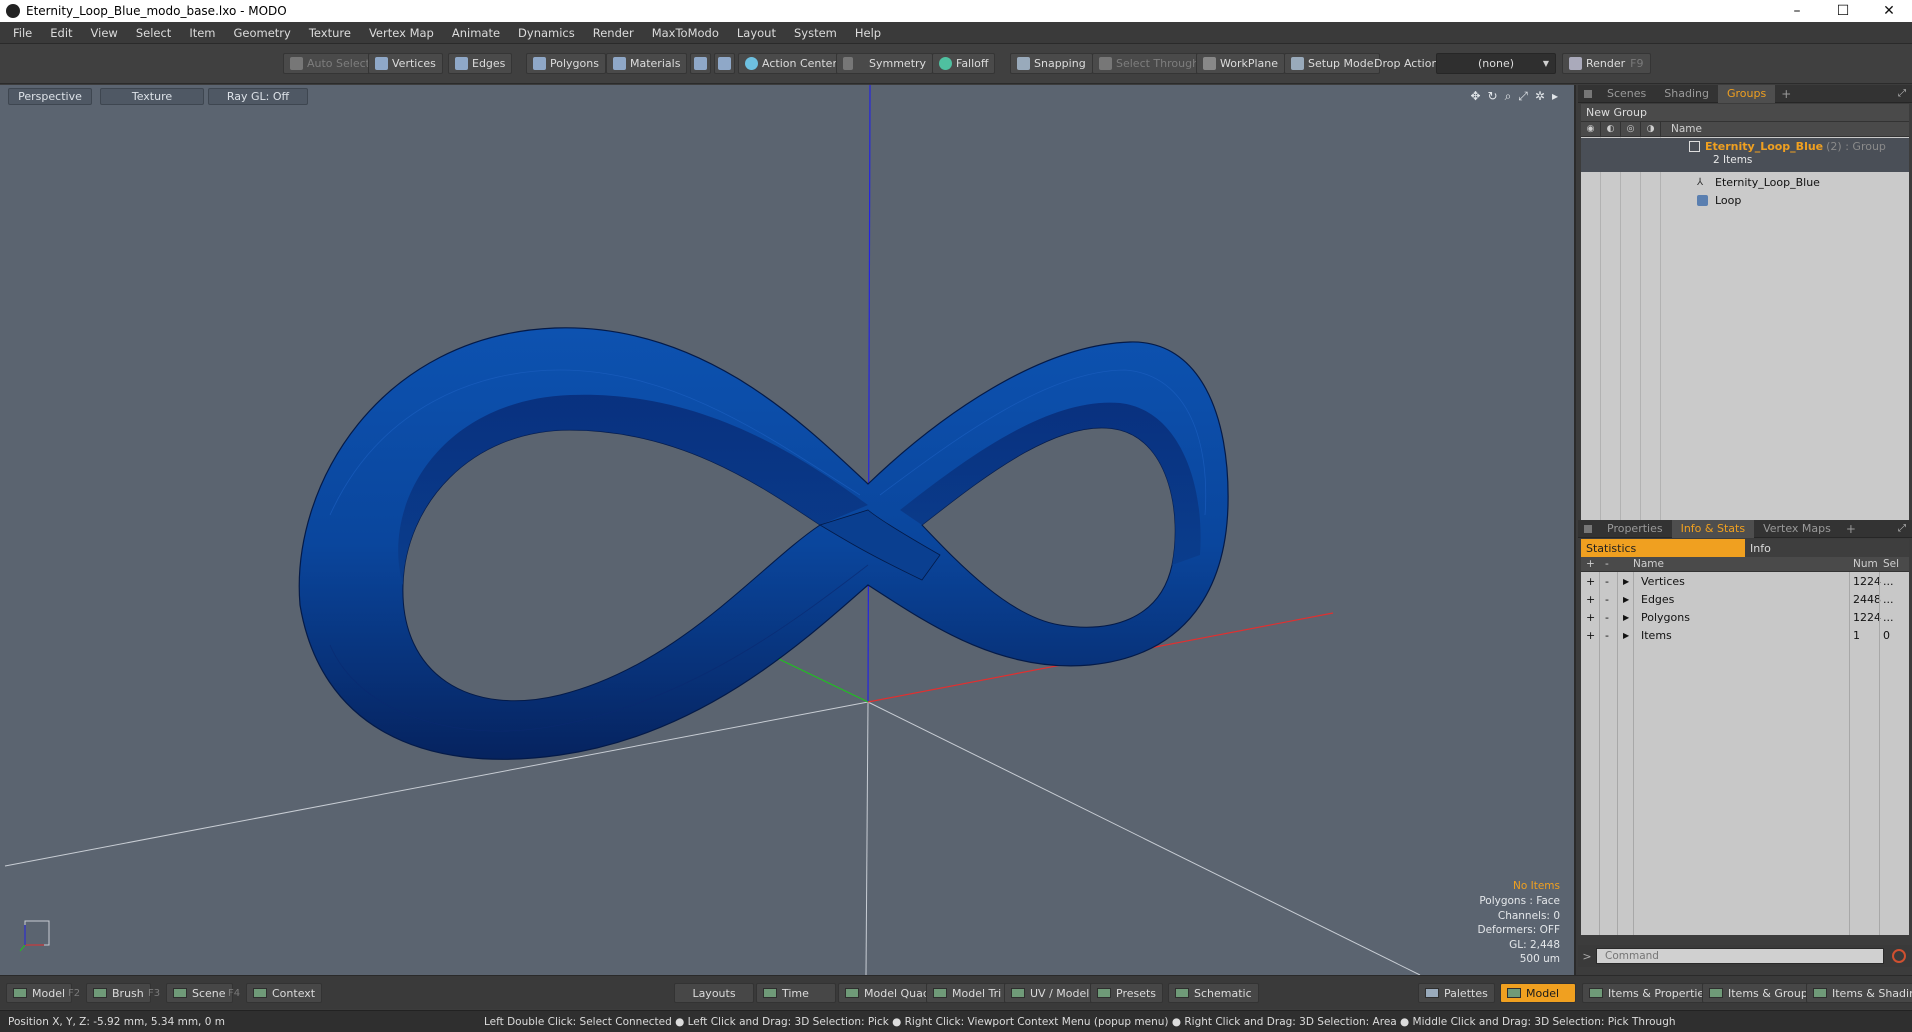  I want to click on schematic-button: Schematic, so click(1213, 993).